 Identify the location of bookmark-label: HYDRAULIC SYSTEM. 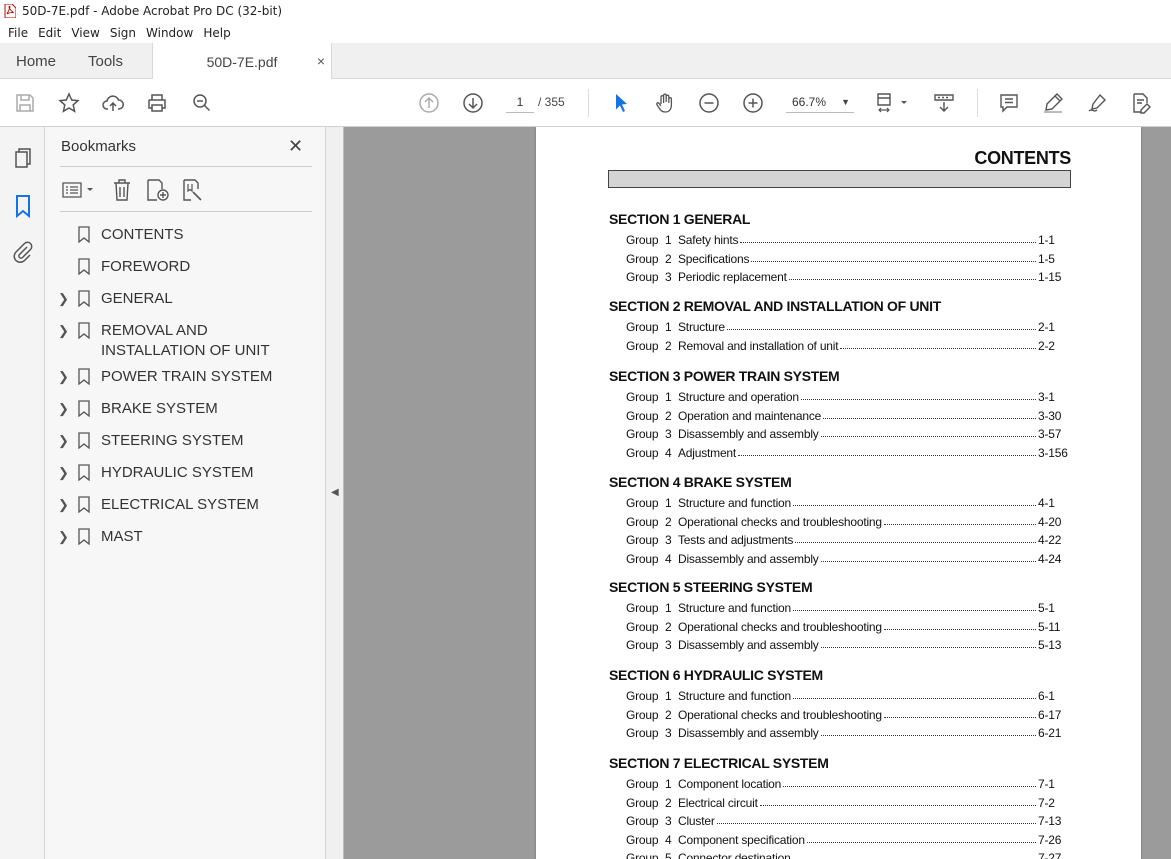
(177, 472).